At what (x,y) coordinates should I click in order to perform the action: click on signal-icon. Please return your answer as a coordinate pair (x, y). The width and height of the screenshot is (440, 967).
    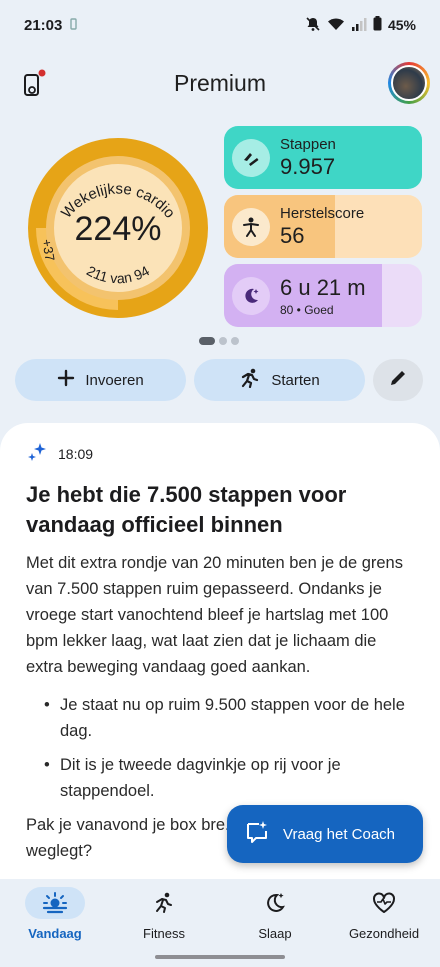
    Looking at the image, I should click on (359, 25).